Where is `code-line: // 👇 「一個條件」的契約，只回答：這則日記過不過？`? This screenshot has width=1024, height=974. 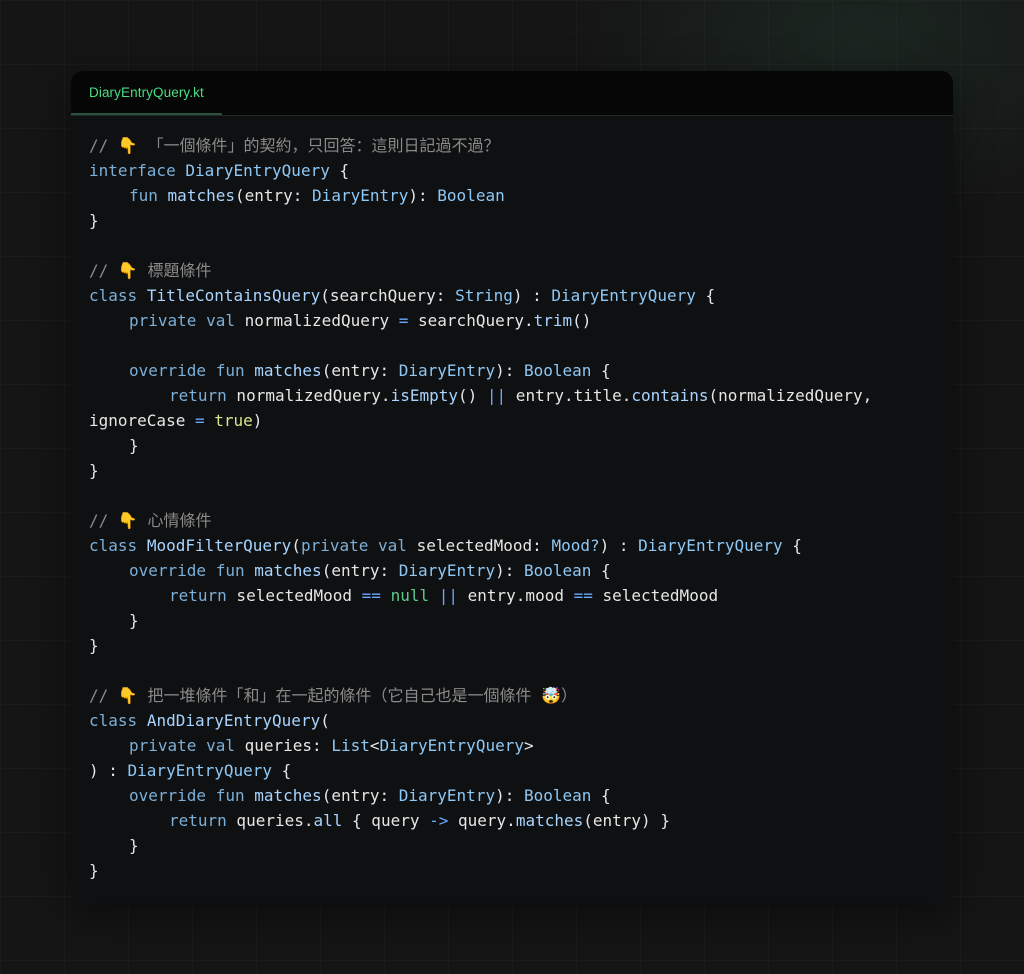 code-line: // 👇 「一個條件」的契約，只回答：這則日記過不過？ is located at coordinates (480, 145).